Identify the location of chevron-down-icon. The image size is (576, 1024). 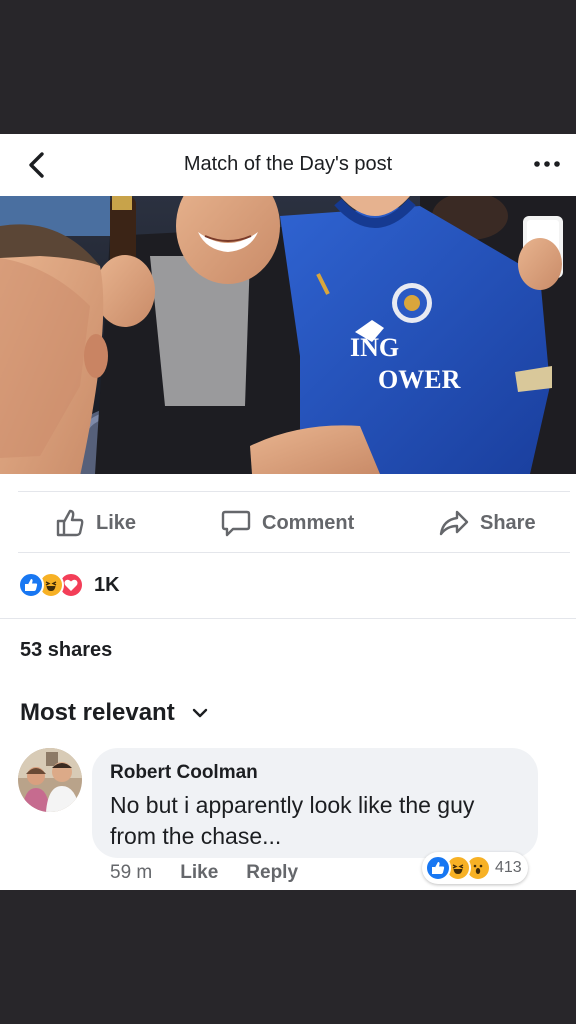
(199, 713).